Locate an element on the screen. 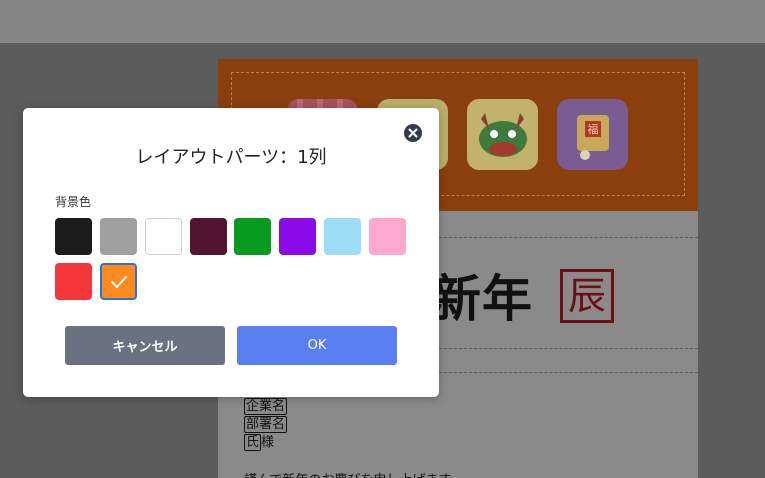  color-swatch-purple is located at coordinates (297, 236).